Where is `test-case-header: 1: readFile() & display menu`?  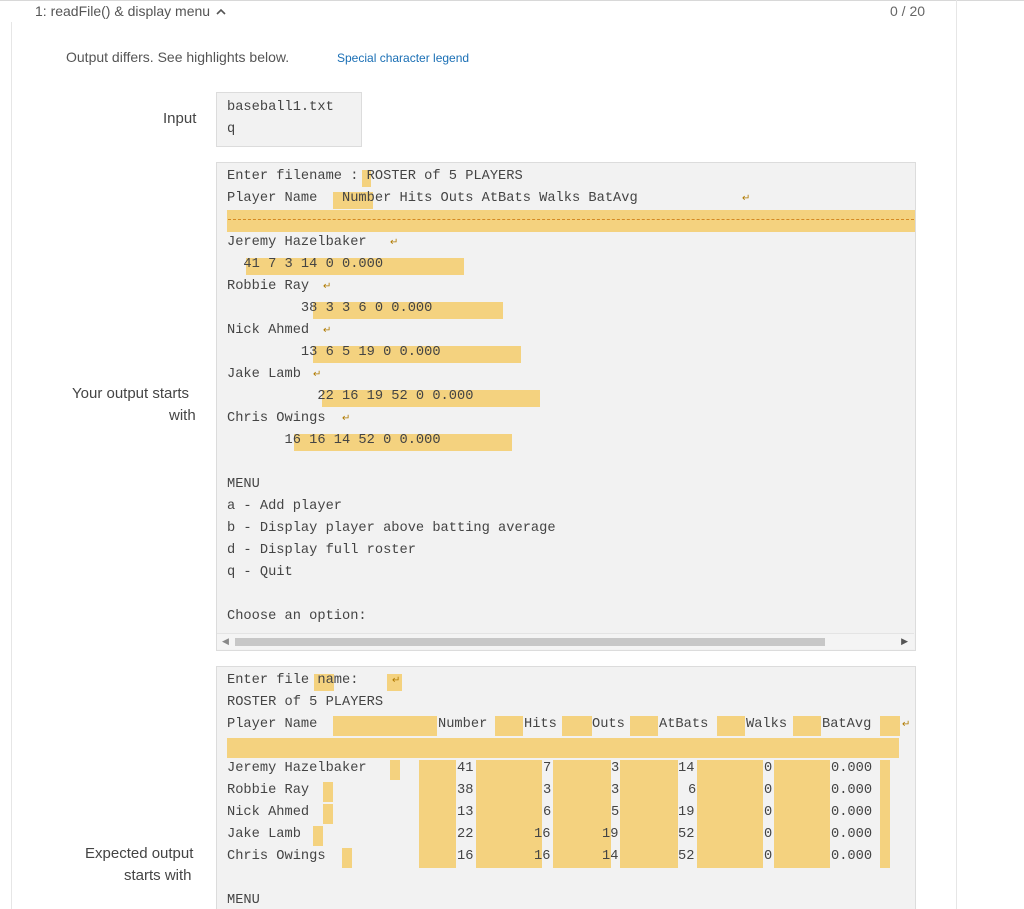 test-case-header: 1: readFile() & display menu is located at coordinates (130, 11).